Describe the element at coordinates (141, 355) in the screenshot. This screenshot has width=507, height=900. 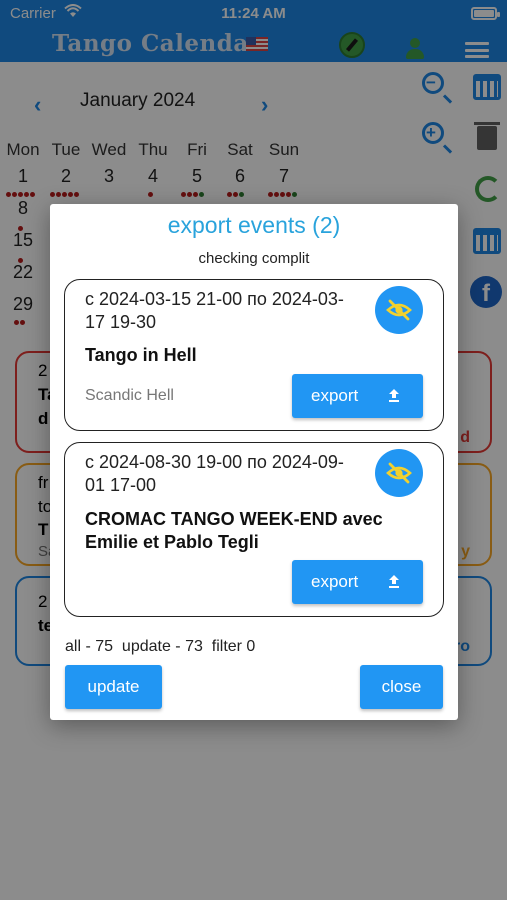
I see `event-name: Tango in Hell` at that location.